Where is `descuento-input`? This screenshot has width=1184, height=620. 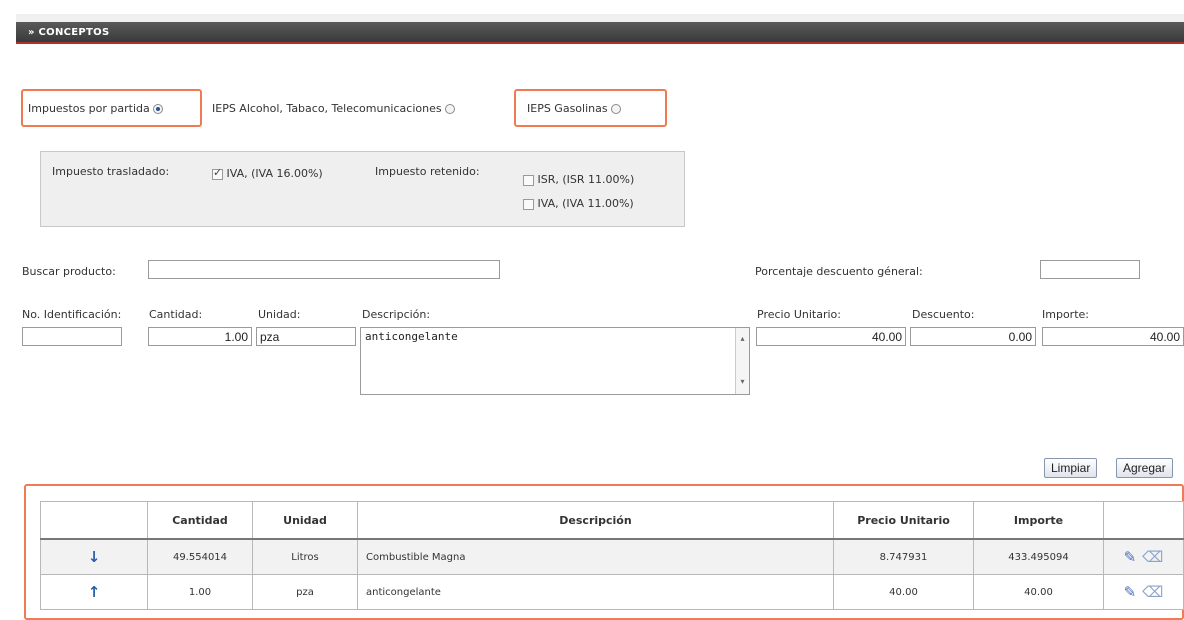 descuento-input is located at coordinates (973, 336).